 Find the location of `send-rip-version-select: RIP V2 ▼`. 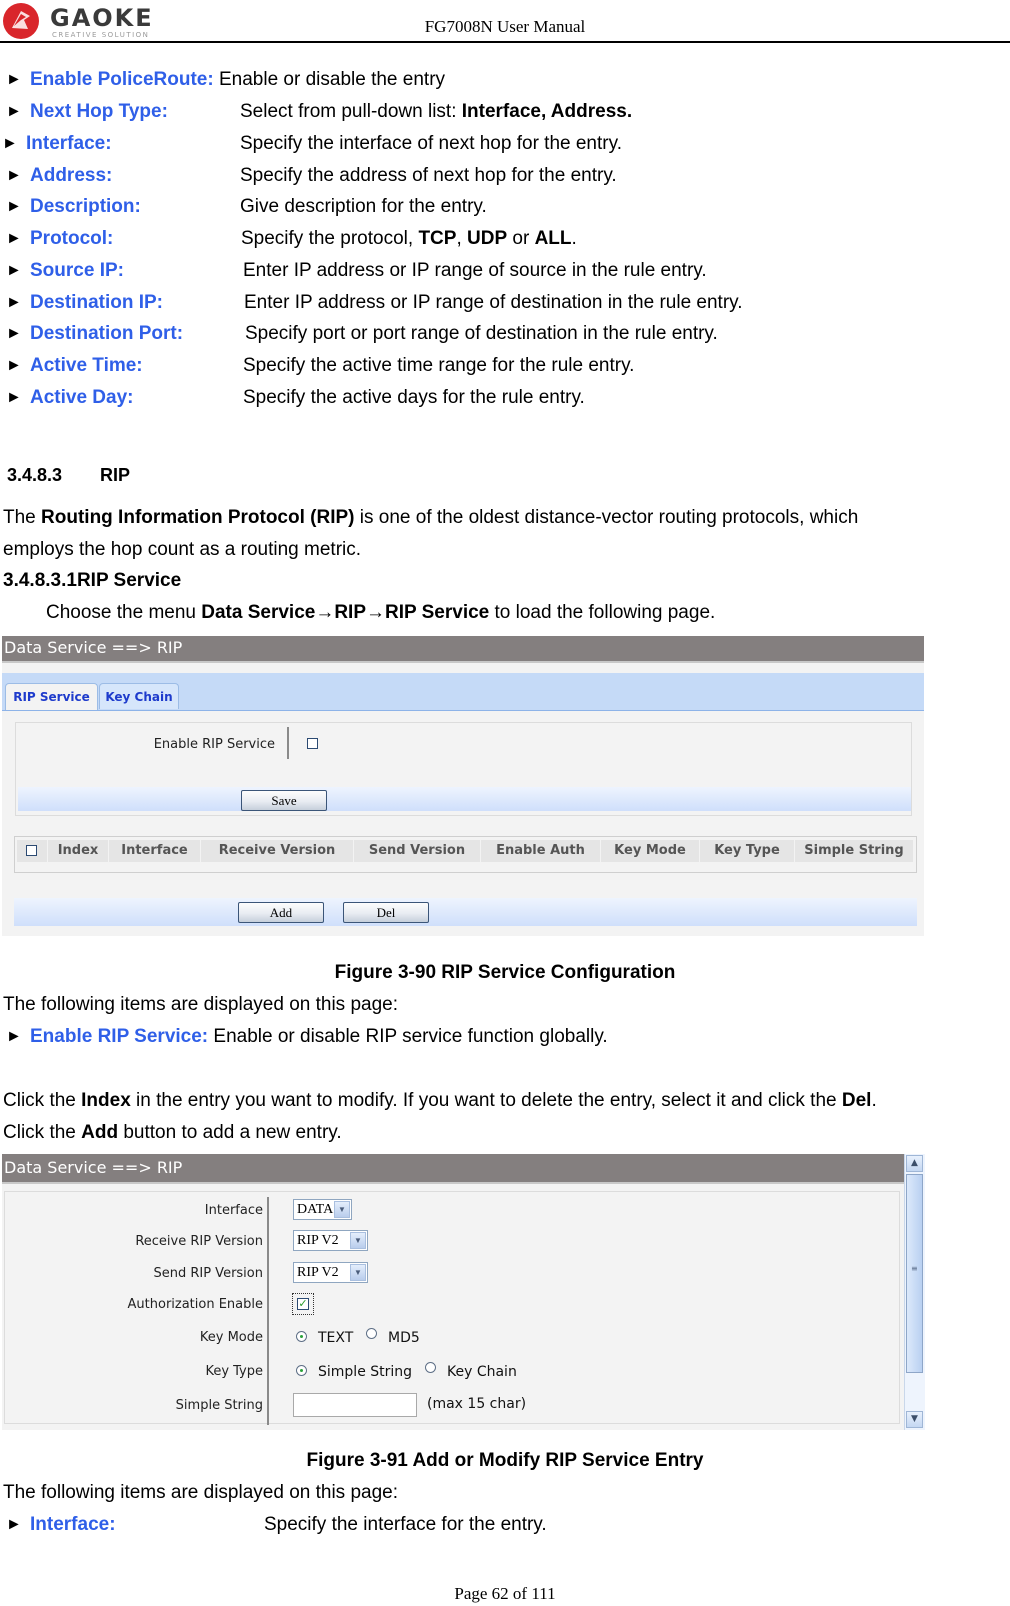

send-rip-version-select: RIP V2 ▼ is located at coordinates (330, 1272).